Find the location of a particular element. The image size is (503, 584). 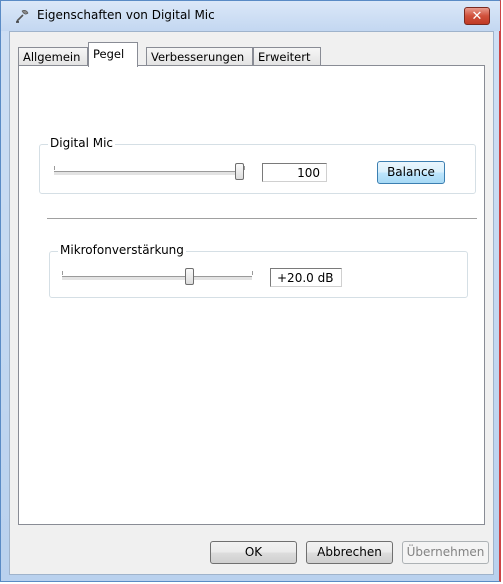

close-button: ✕ is located at coordinates (477, 16).